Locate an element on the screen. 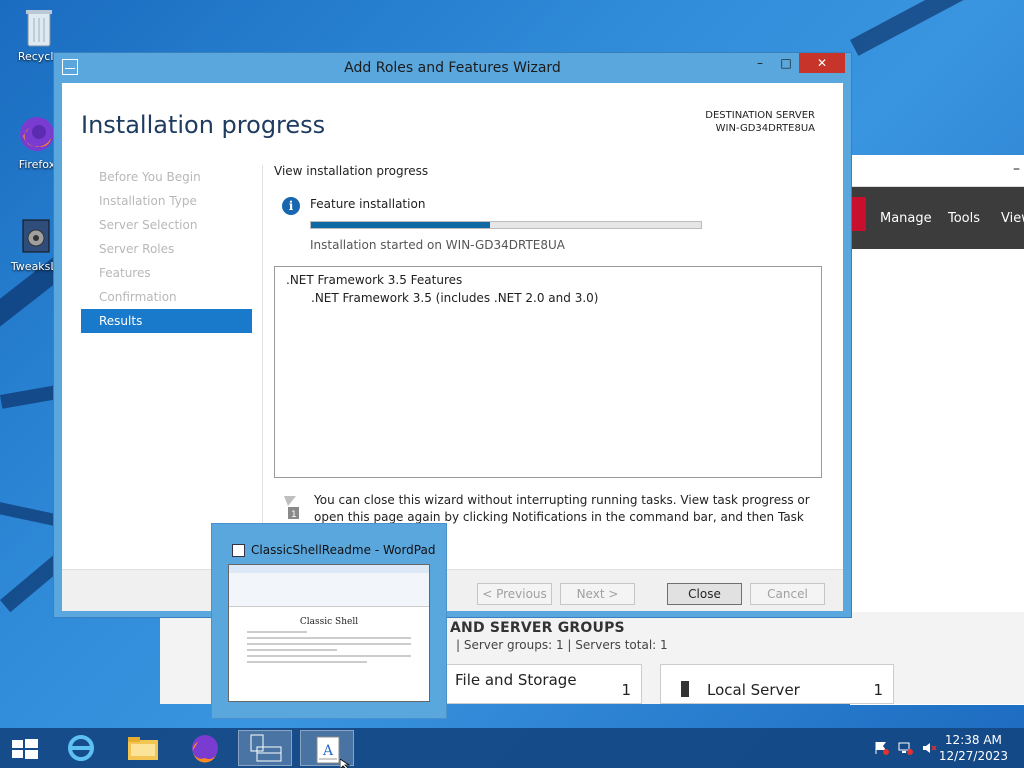 The image size is (1024, 768). clock-date: 12/27/2023 is located at coordinates (973, 756).